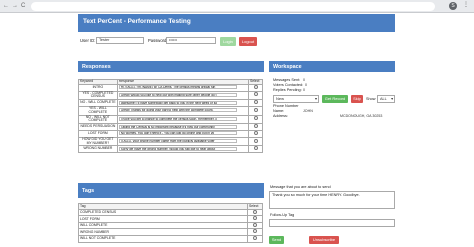 Image resolution: width=474 pixels, height=247 pixels. Describe the element at coordinates (163, 238) in the screenshot. I see `tag-cell: WILL NOT COMPLETE` at that location.